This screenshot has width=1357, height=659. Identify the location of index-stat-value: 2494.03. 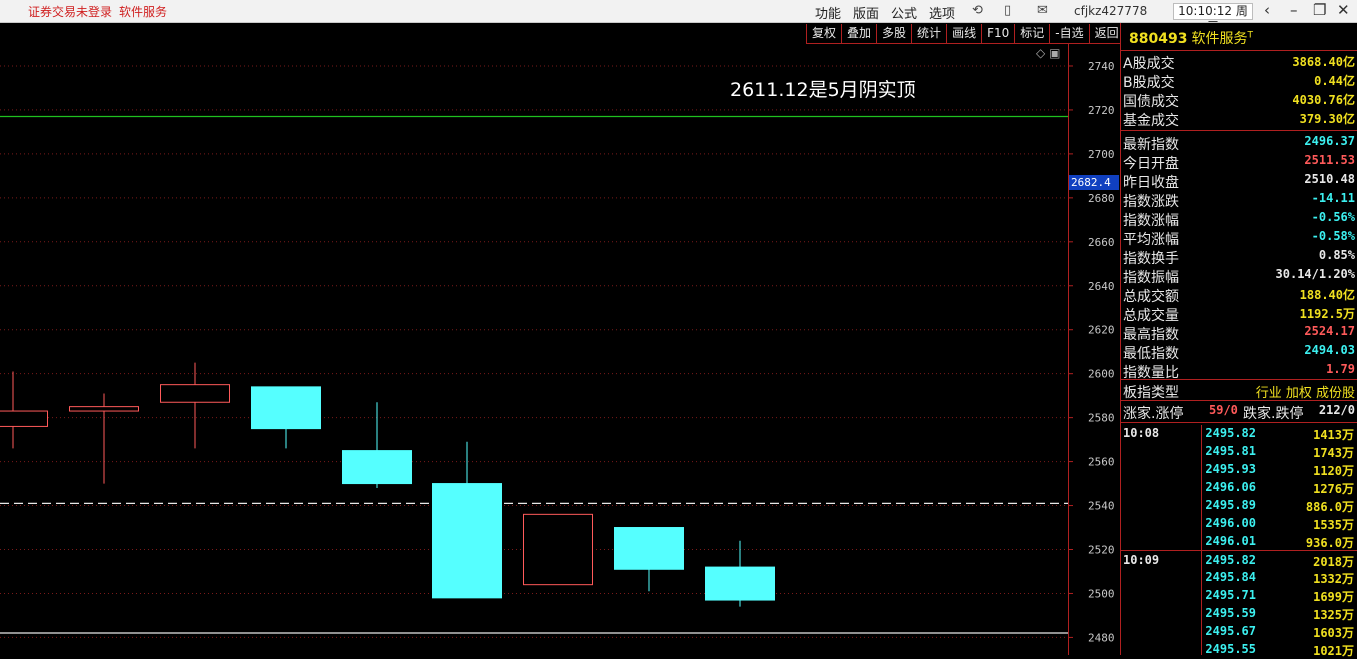
(1329, 350).